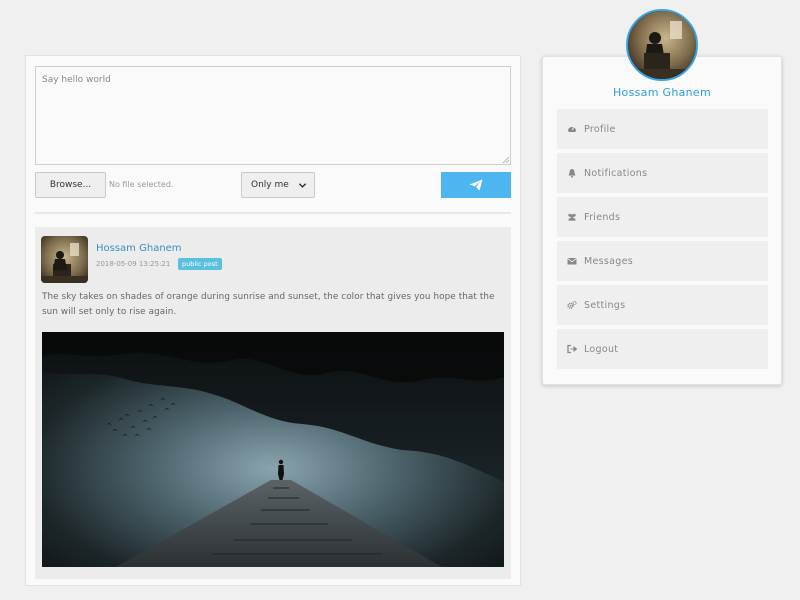 The width and height of the screenshot is (800, 600). What do you see at coordinates (662, 305) in the screenshot?
I see `sidebar-item-settings: Settings` at bounding box center [662, 305].